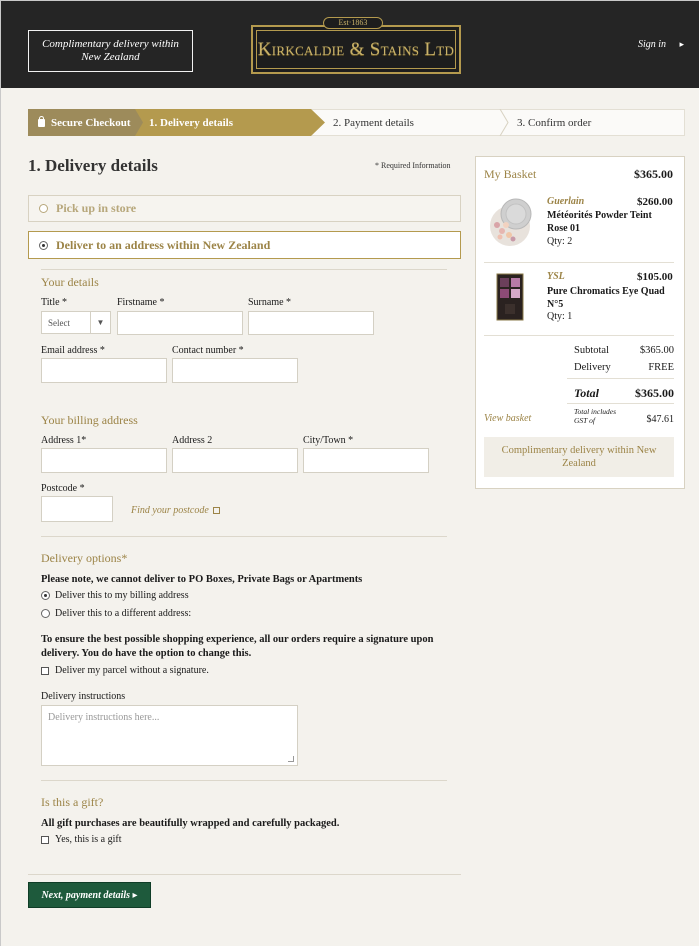  What do you see at coordinates (512, 222) in the screenshot?
I see `product-image-guerlain` at bounding box center [512, 222].